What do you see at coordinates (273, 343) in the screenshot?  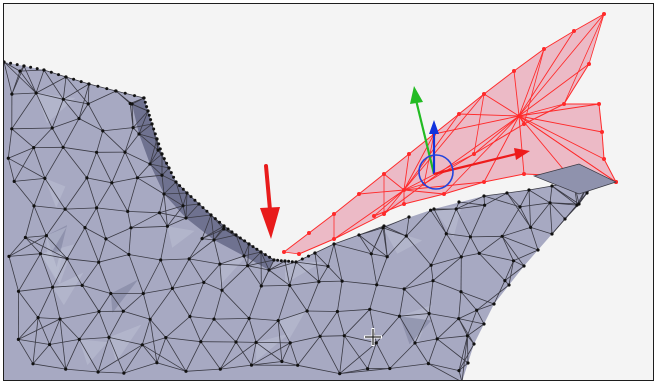 I see `mesh-edge` at bounding box center [273, 343].